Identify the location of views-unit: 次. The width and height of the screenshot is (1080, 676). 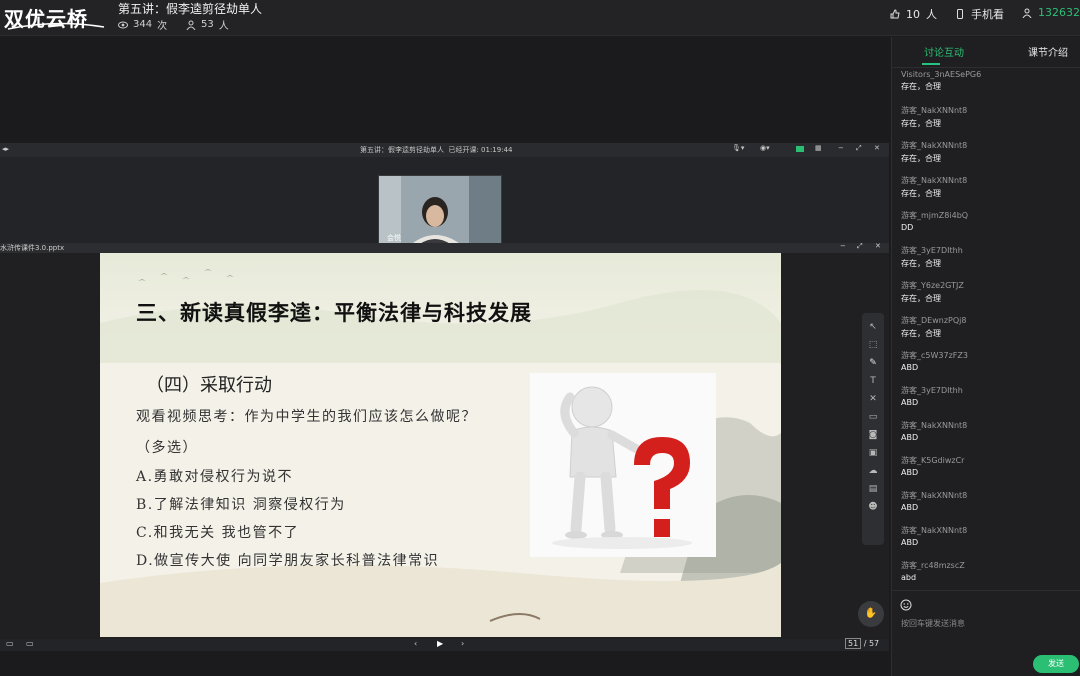
(162, 26).